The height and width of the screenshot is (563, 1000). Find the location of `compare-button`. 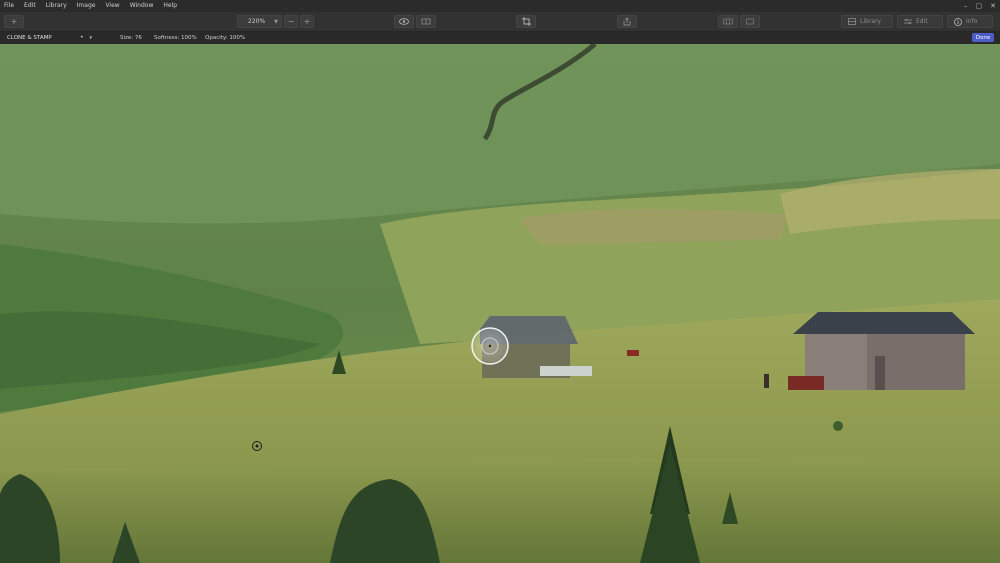

compare-button is located at coordinates (426, 21).